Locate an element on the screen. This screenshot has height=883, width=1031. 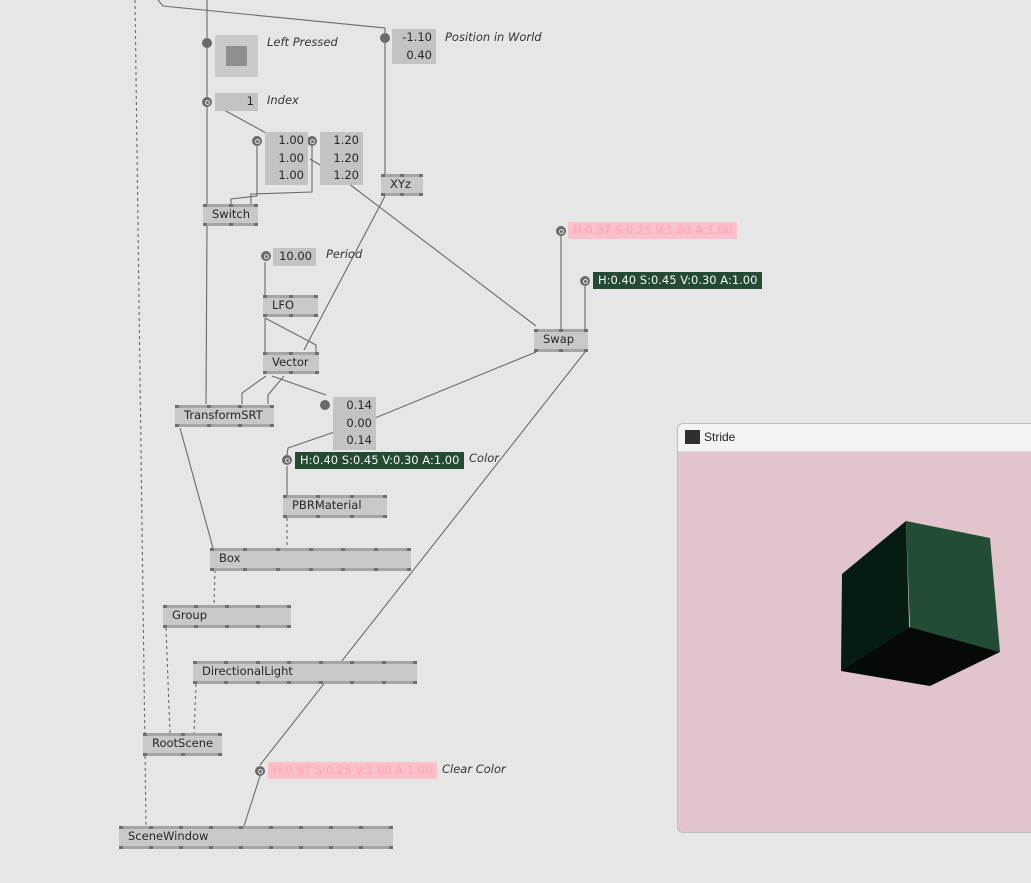
green-color-iobox: H:0.40 S:0.45 V:0.30 A:1.00 is located at coordinates (678, 280).